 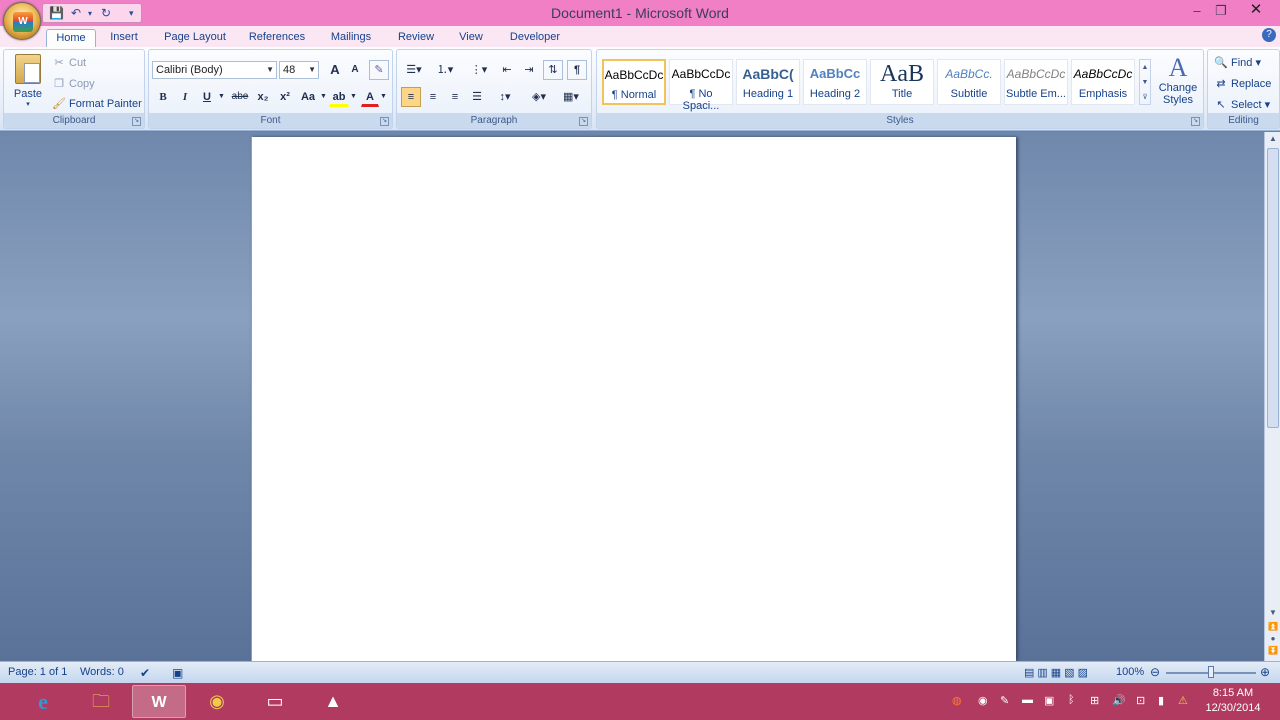 What do you see at coordinates (263, 97) in the screenshot?
I see `subscript-button: x₂` at bounding box center [263, 97].